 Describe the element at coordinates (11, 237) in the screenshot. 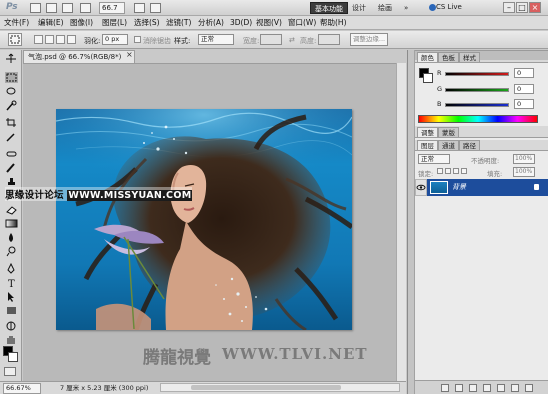

I see `blur-tool-icon` at that location.